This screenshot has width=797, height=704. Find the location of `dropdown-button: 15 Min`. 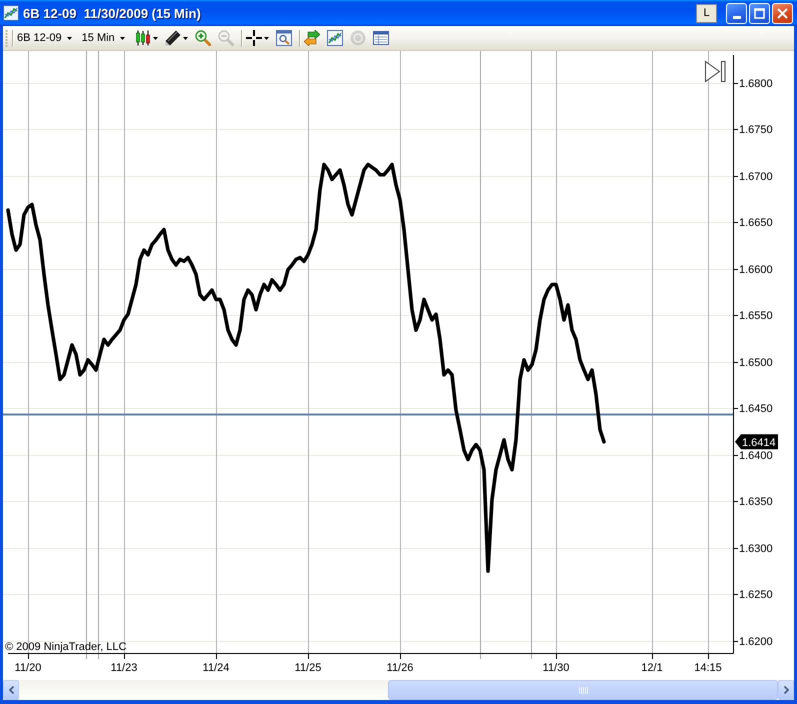

dropdown-button: 15 Min is located at coordinates (104, 38).